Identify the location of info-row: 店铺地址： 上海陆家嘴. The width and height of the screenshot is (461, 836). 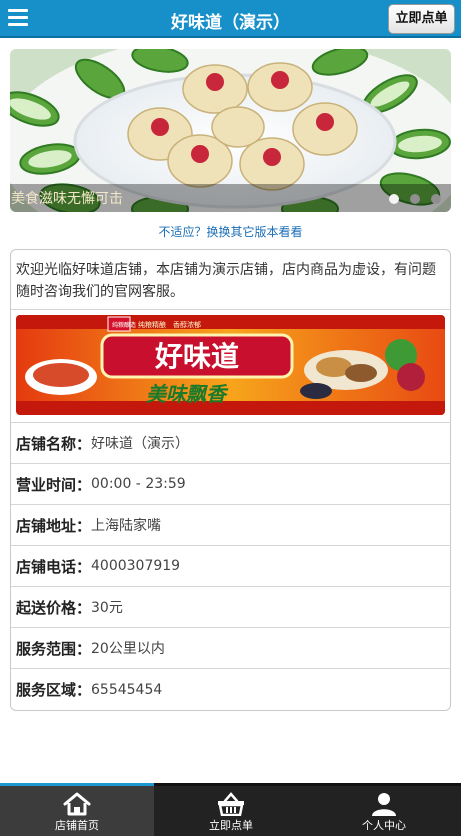
(230, 525).